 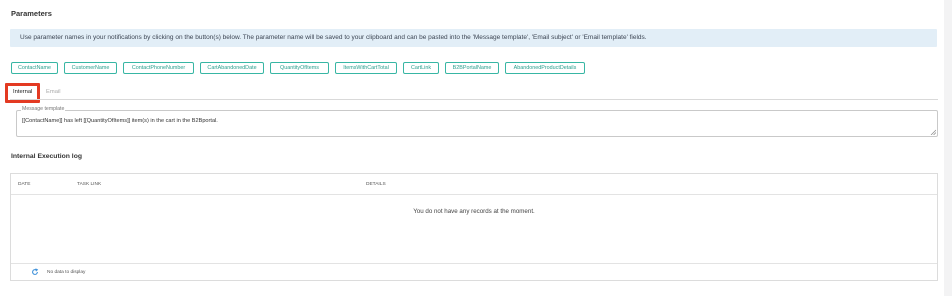 What do you see at coordinates (299, 68) in the screenshot?
I see `param-button-quantity-of-items: QuantityOfItems` at bounding box center [299, 68].